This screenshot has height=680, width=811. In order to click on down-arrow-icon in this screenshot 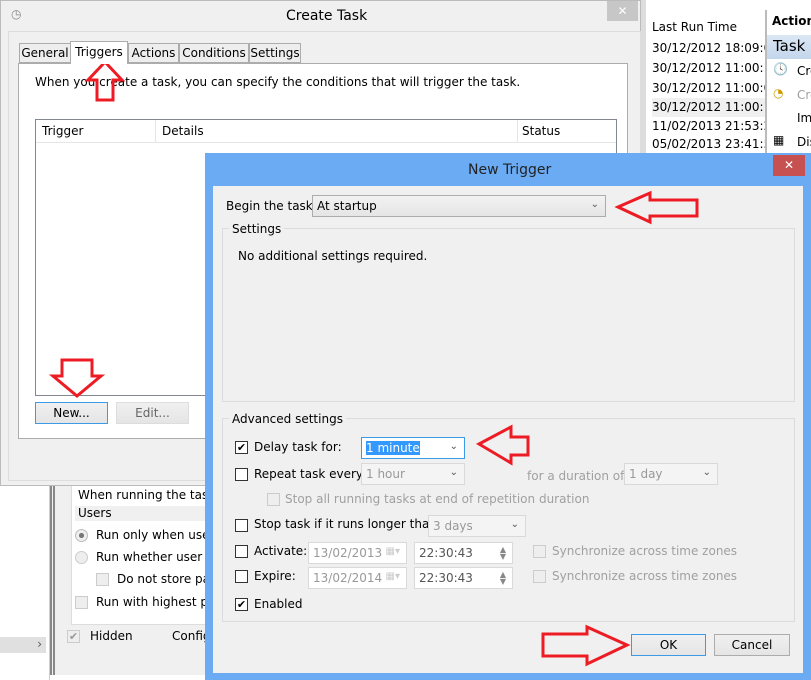, I will do `click(77, 378)`.